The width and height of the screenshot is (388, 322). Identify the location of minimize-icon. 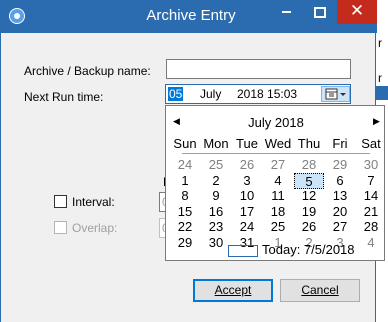
(286, 12).